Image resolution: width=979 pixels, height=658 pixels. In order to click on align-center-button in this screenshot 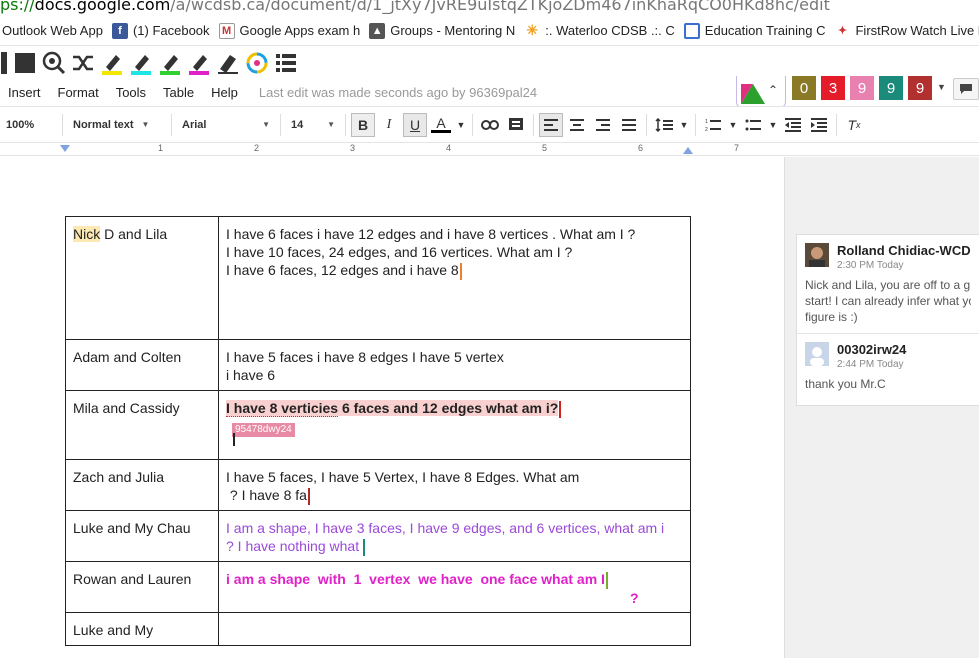, I will do `click(577, 125)`.